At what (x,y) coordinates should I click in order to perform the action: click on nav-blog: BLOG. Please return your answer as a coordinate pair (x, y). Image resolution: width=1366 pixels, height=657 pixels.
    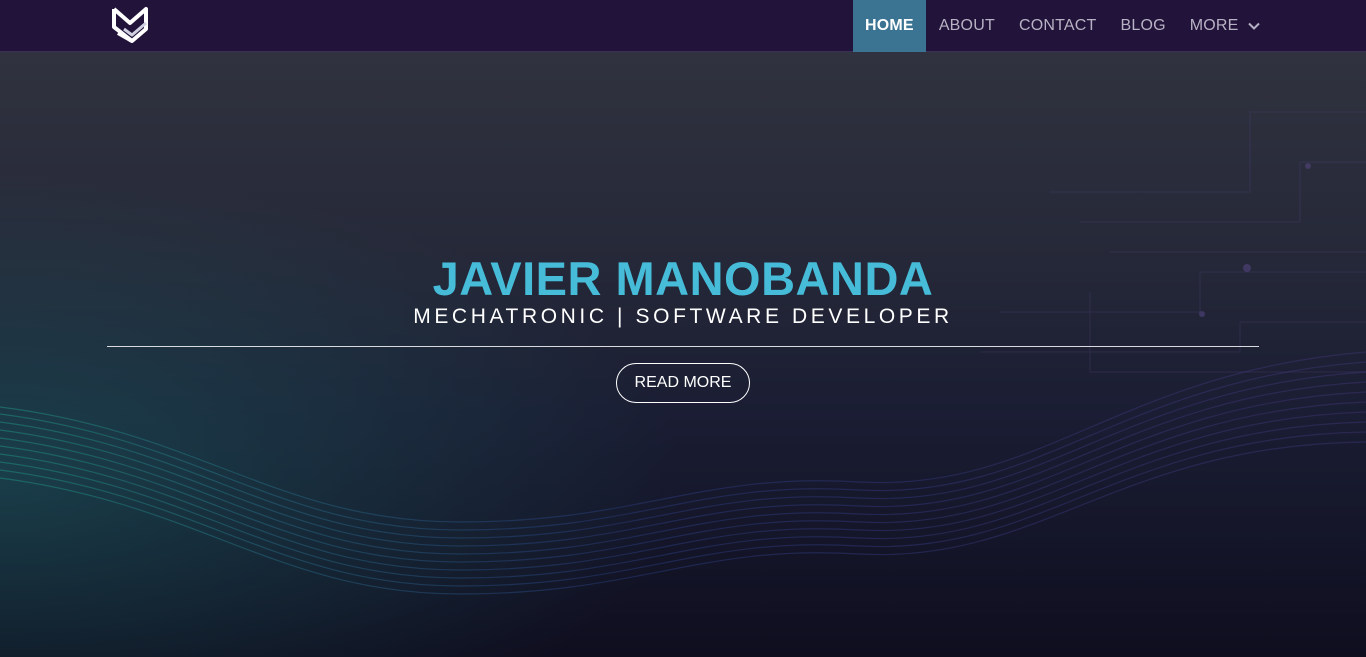
    Looking at the image, I should click on (1142, 26).